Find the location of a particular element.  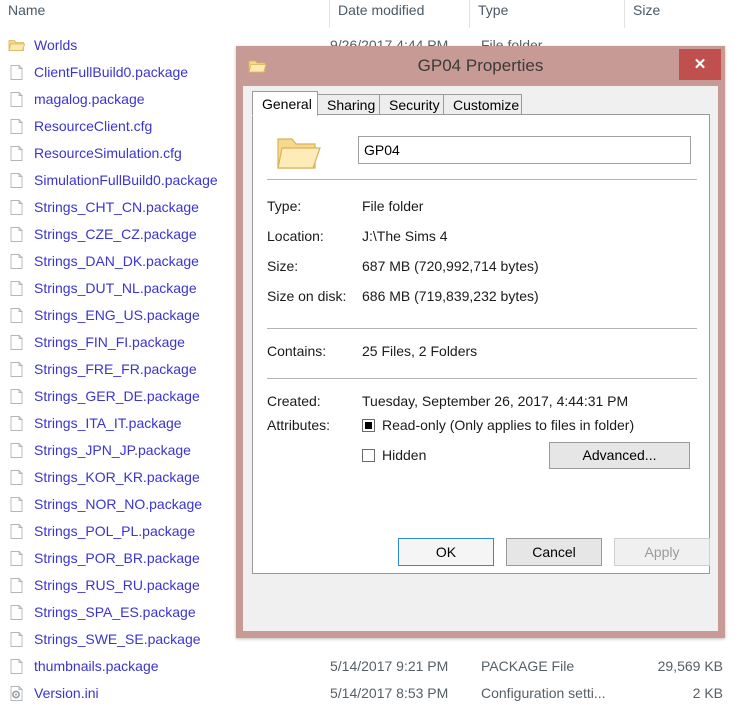

file-name-label: thumbnails.package is located at coordinates (96, 666).